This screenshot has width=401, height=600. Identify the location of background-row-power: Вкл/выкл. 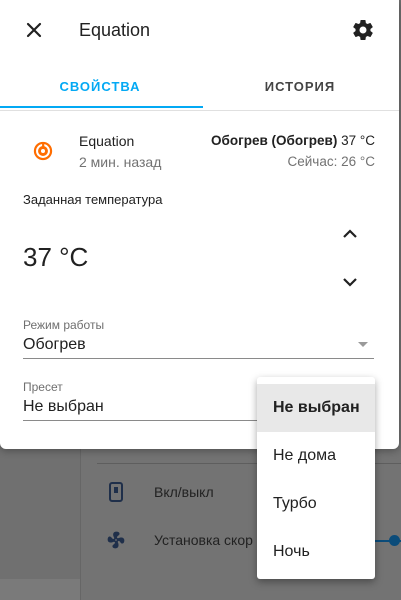
(160, 492).